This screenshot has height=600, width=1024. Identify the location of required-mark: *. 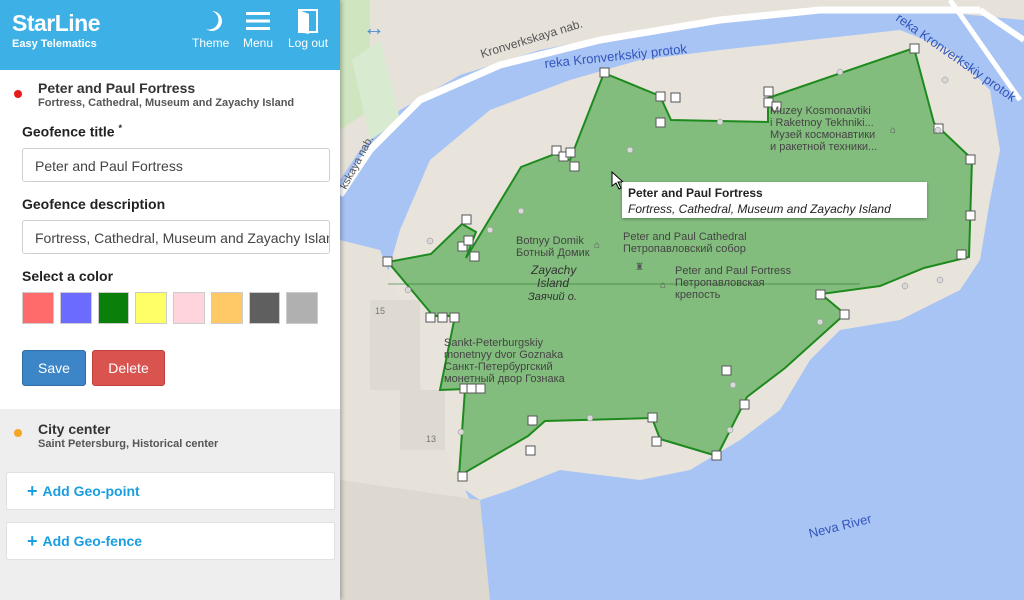
(120, 128).